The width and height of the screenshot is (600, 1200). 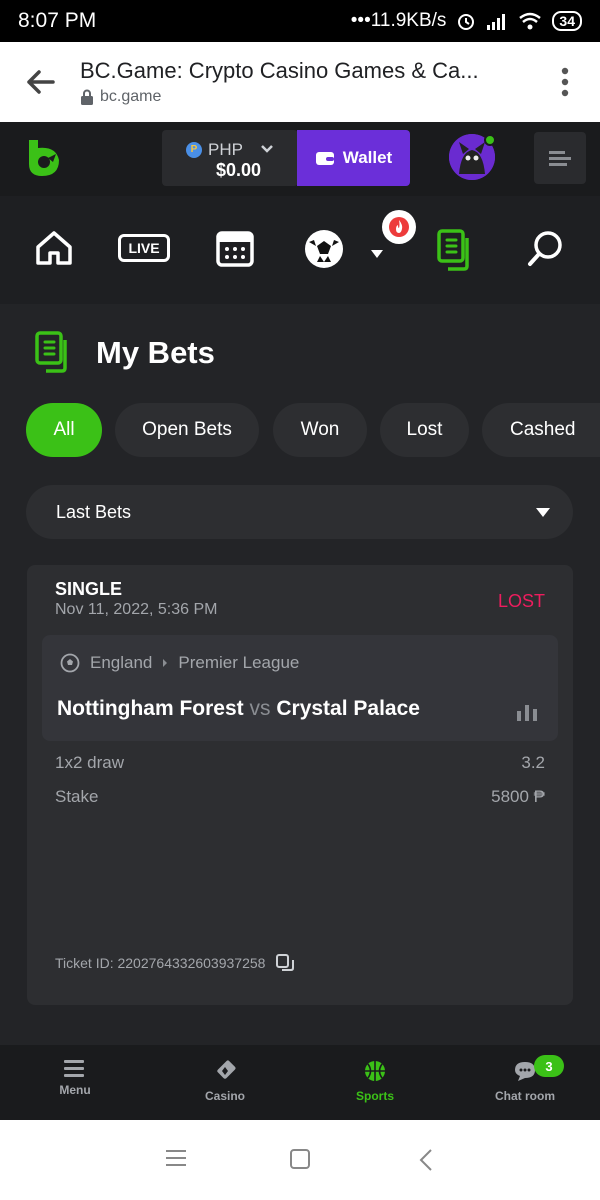 I want to click on quick-nav: LIVE, so click(x=300, y=250).